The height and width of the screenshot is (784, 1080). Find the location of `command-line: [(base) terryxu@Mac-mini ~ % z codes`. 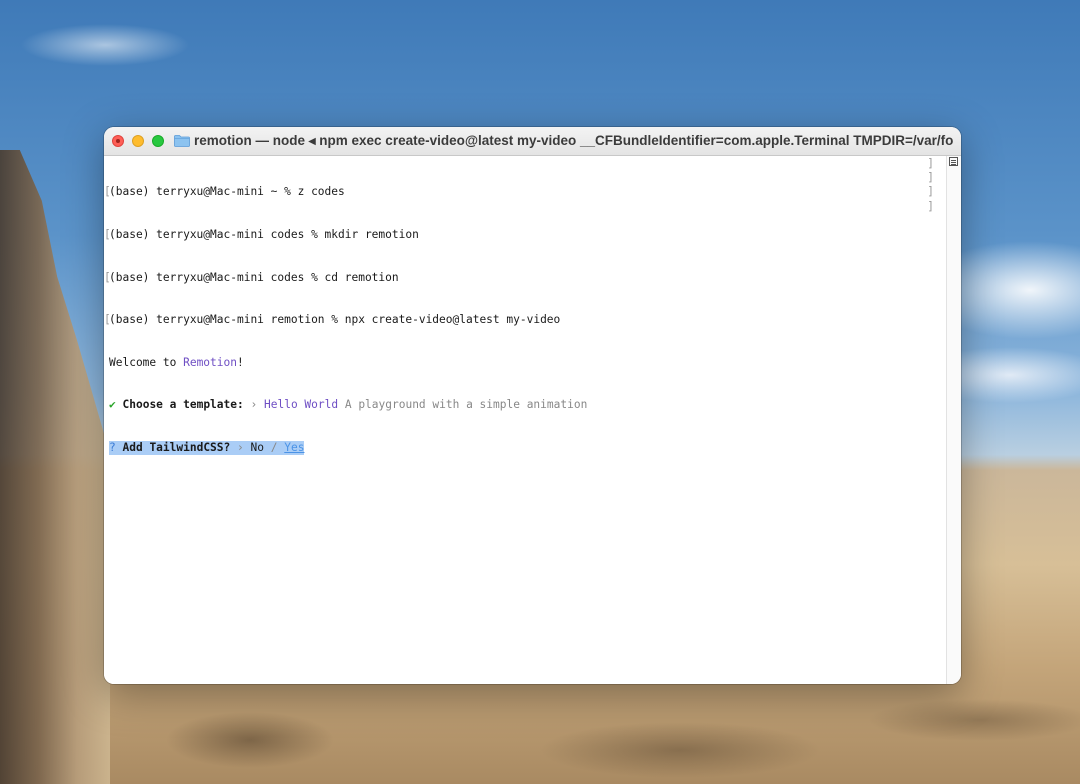

command-line: [(base) terryxu@Mac-mini ~ % z codes is located at coordinates (345, 192).